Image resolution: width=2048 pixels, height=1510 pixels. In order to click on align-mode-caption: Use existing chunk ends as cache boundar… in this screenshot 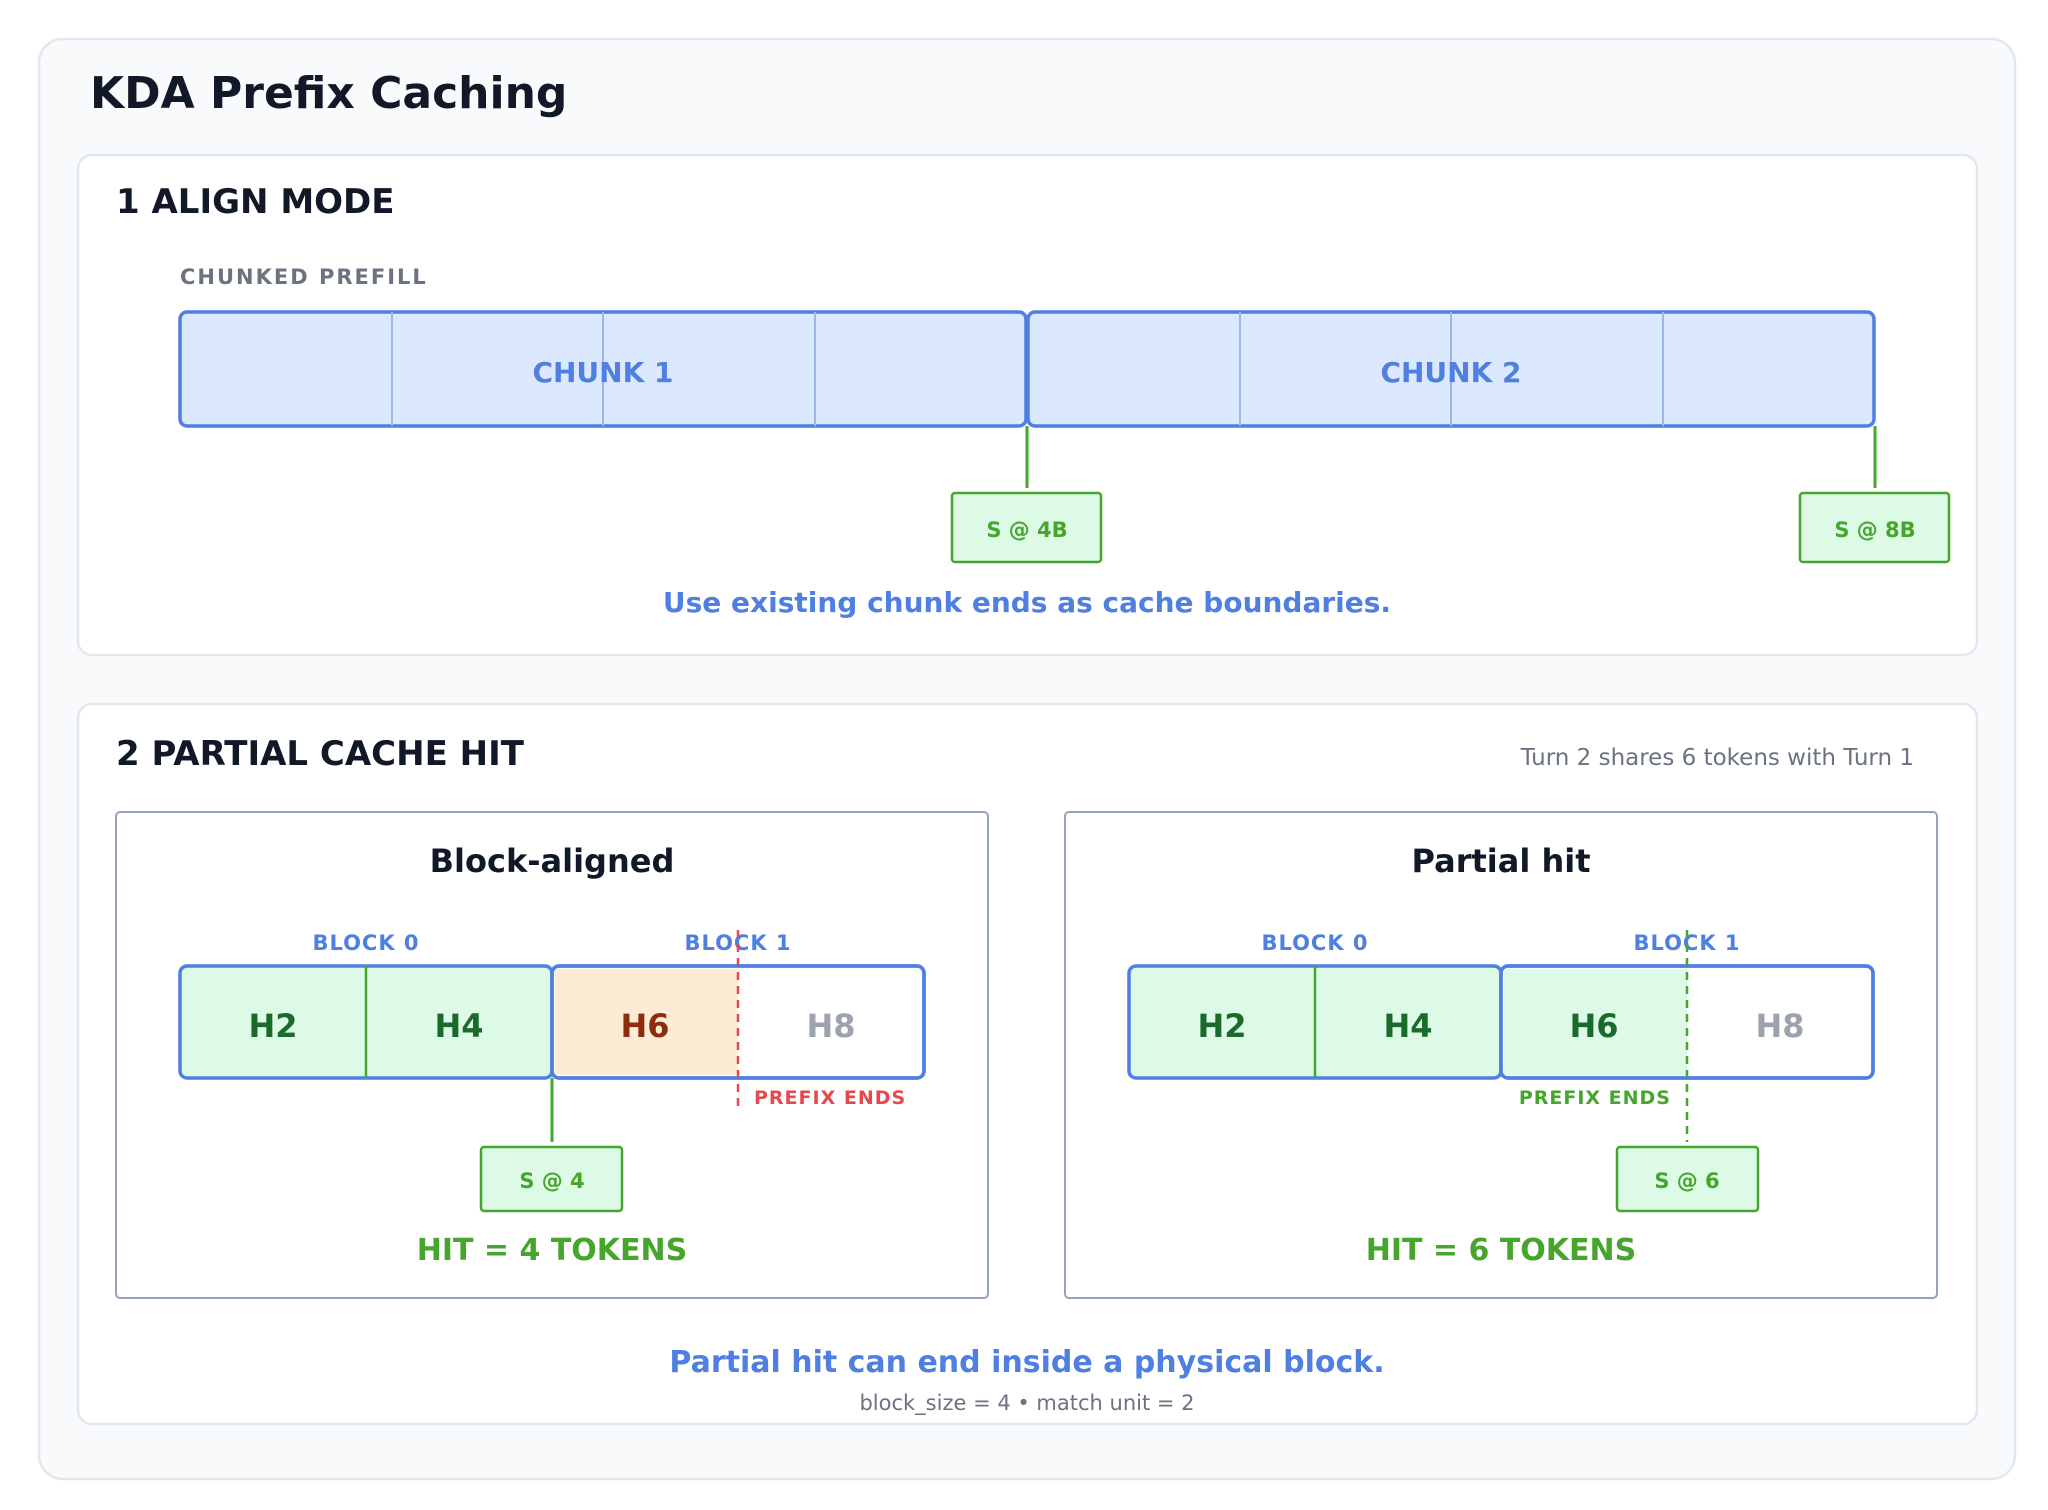, I will do `click(1027, 602)`.